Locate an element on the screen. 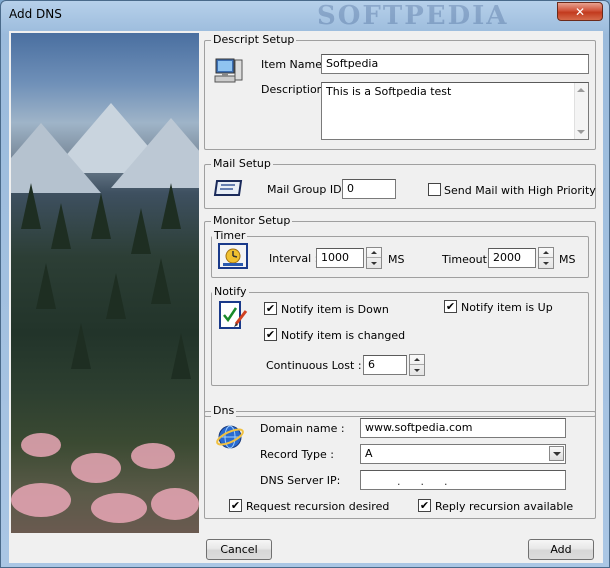 The width and height of the screenshot is (610, 568). clock-icon is located at coordinates (233, 256).